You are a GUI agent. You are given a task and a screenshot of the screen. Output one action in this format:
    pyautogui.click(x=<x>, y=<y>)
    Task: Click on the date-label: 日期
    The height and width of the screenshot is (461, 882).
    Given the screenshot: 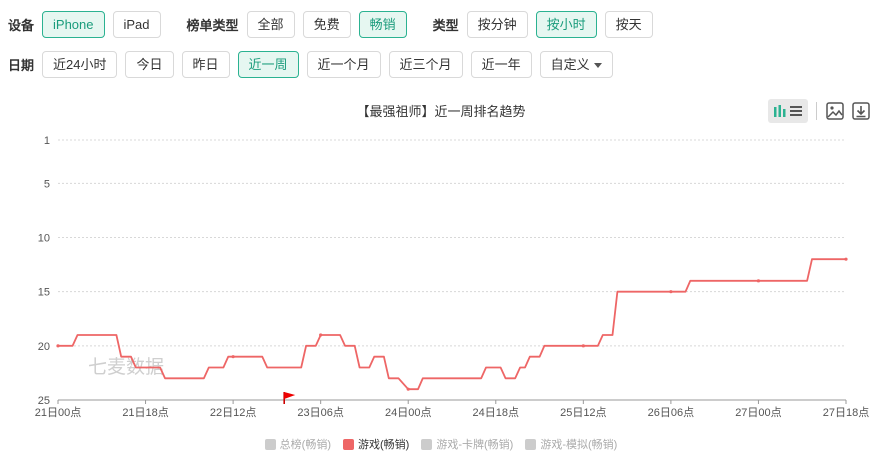 What is the action you would take?
    pyautogui.click(x=21, y=65)
    